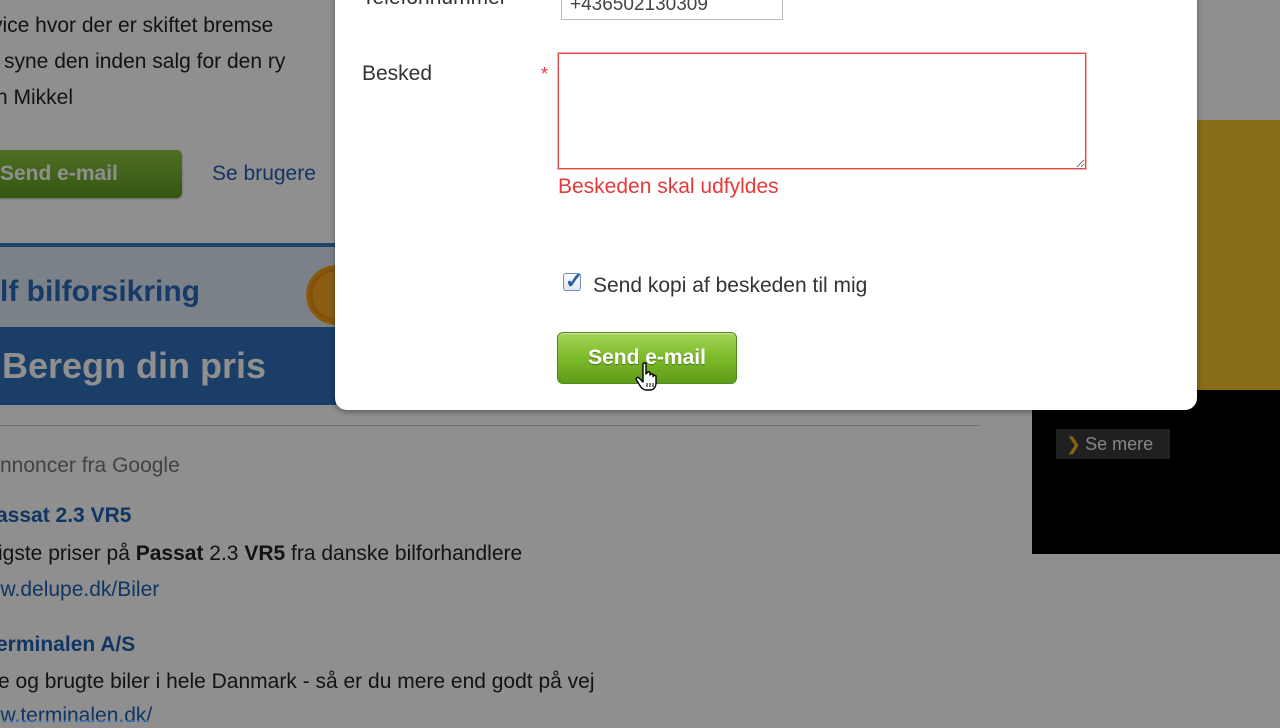  What do you see at coordinates (668, 186) in the screenshot?
I see `message-error: Beskeden skal udfyldes` at bounding box center [668, 186].